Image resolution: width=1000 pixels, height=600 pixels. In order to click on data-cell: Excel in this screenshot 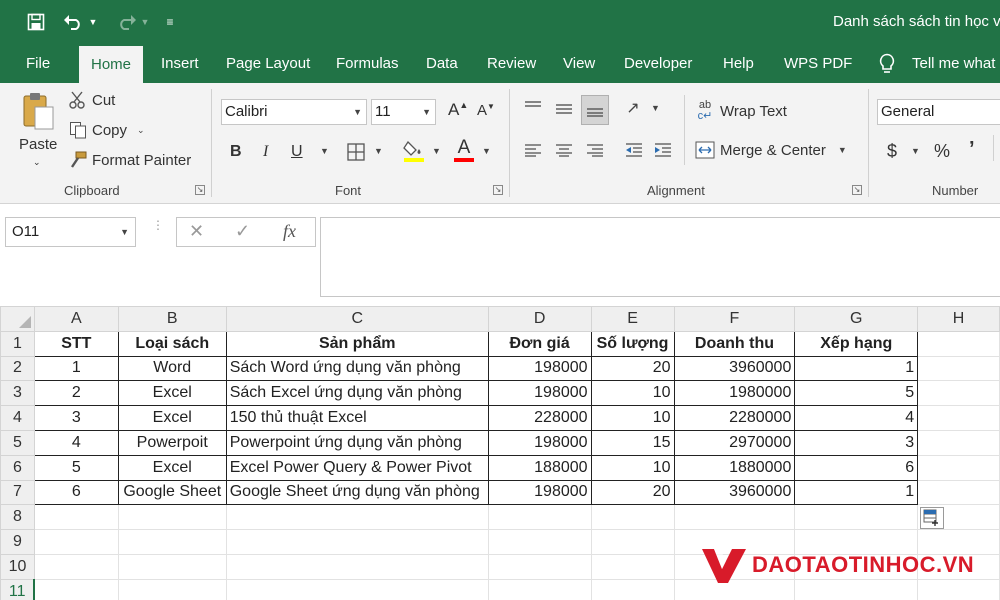, I will do `click(172, 418)`.